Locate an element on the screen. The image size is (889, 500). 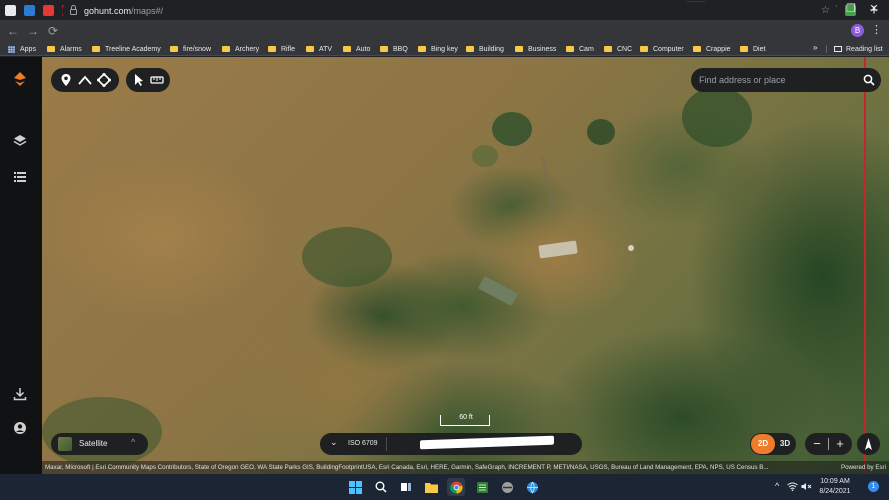
bookmark-cam: Cam is located at coordinates (580, 49).